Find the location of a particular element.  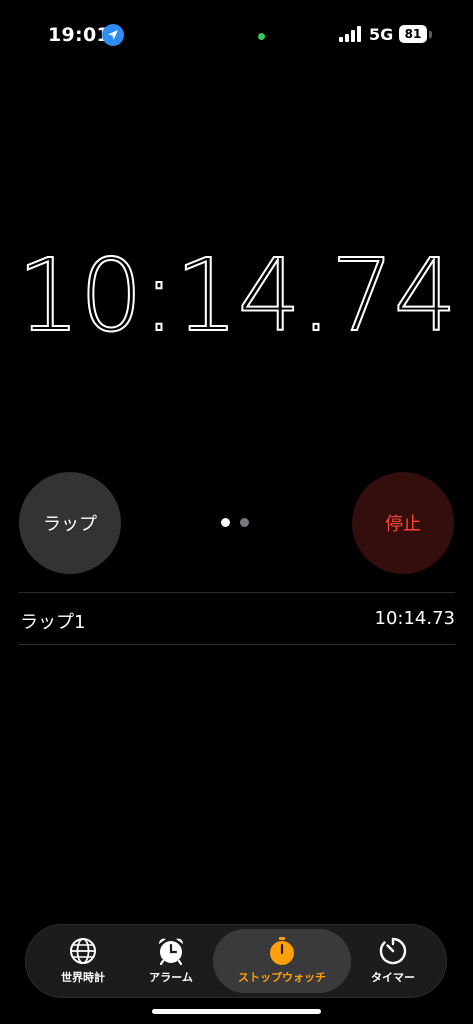

stop-button: 停止 is located at coordinates (403, 523).